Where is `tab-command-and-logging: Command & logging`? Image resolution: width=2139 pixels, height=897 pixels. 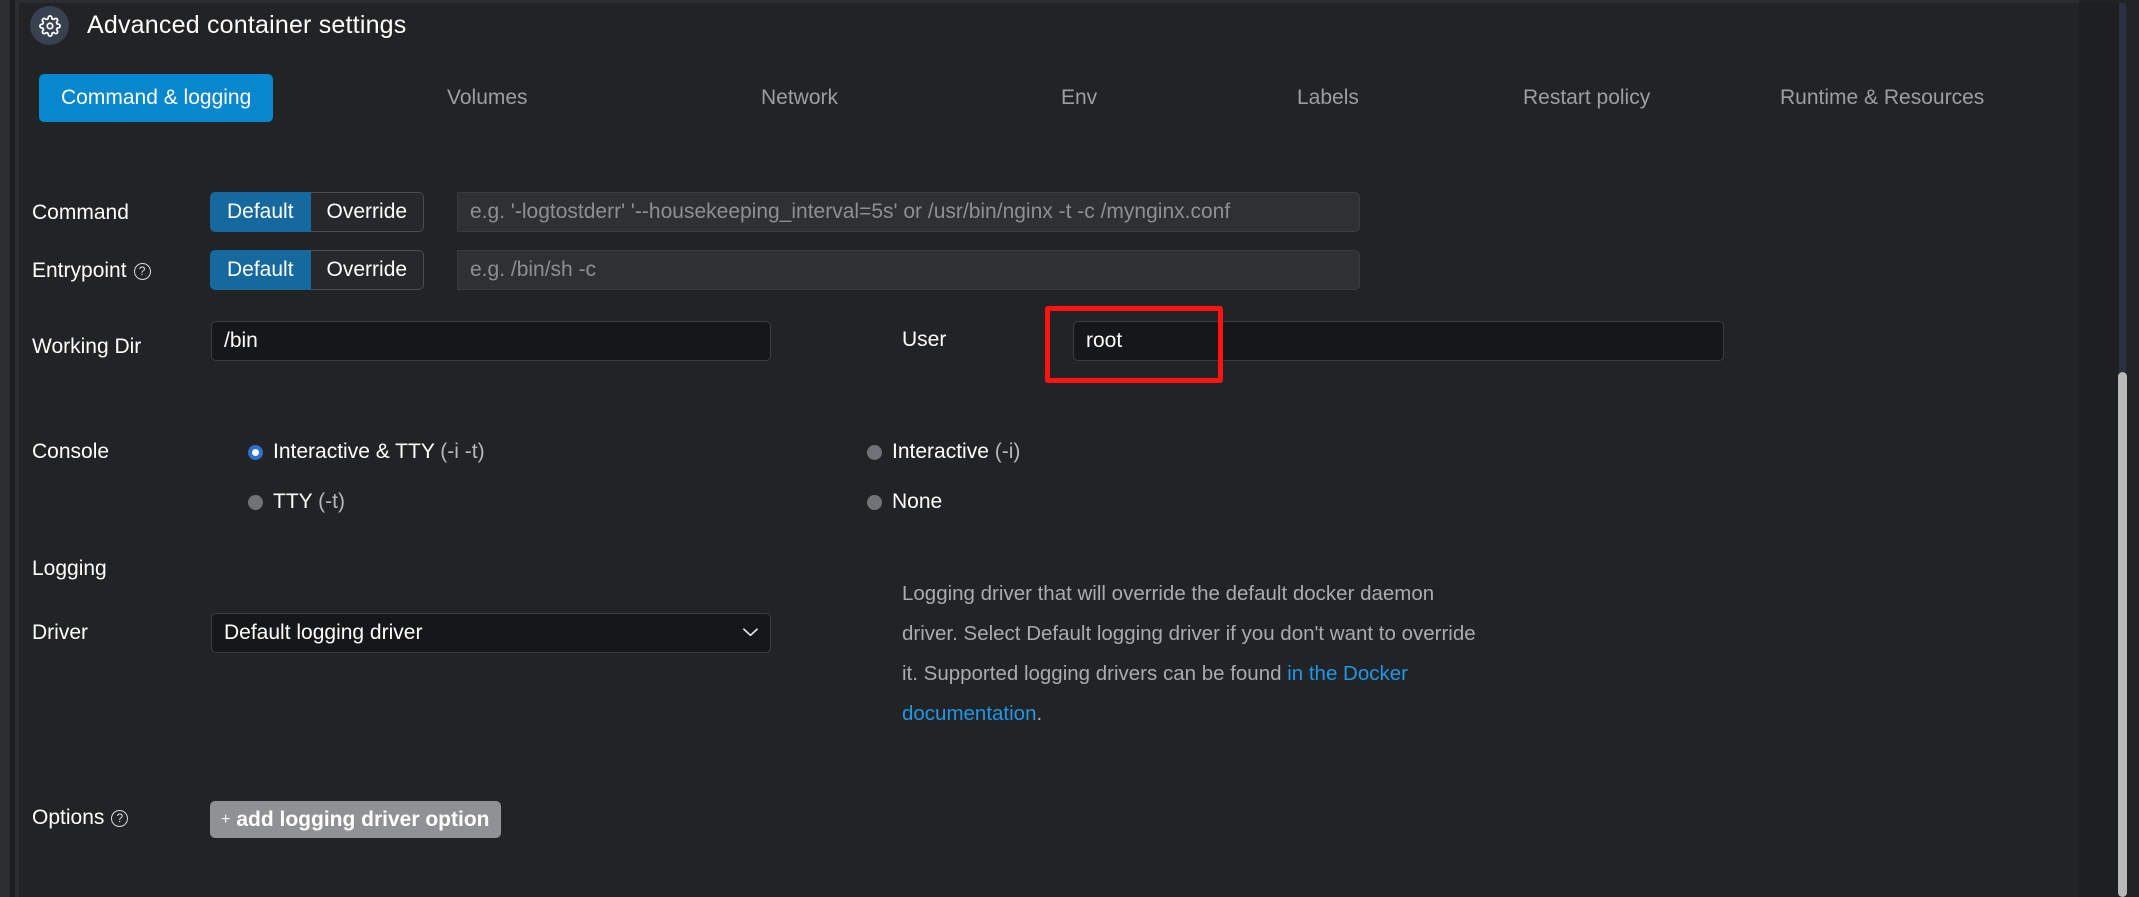
tab-command-and-logging: Command & logging is located at coordinates (156, 98).